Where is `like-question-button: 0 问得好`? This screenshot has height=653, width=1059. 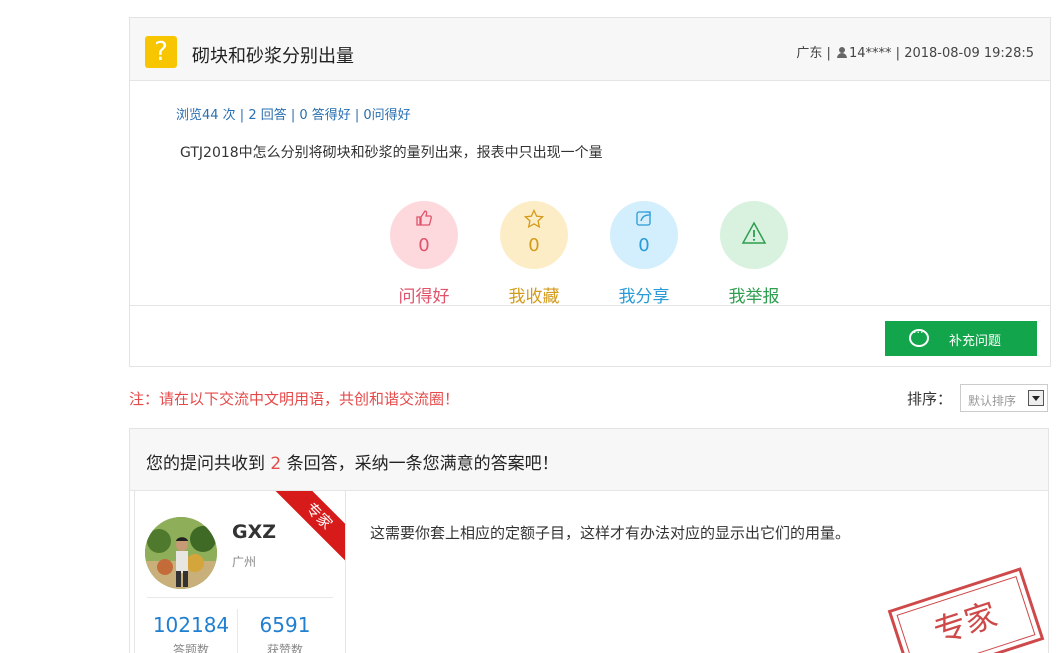
like-question-button: 0 问得好 is located at coordinates (424, 254).